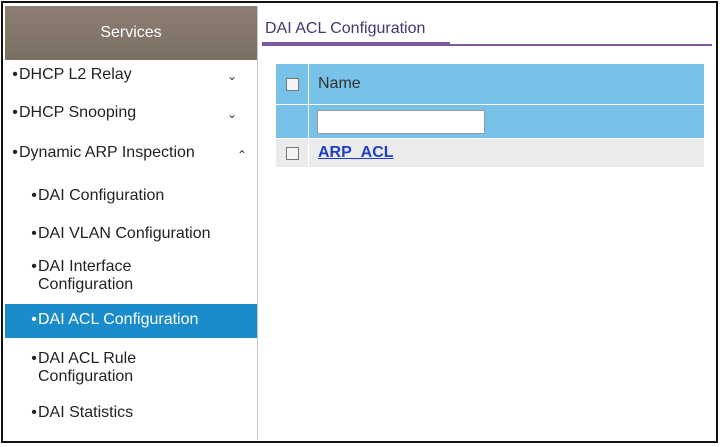 The width and height of the screenshot is (722, 447). What do you see at coordinates (131, 33) in the screenshot?
I see `sidebar-header: Services` at bounding box center [131, 33].